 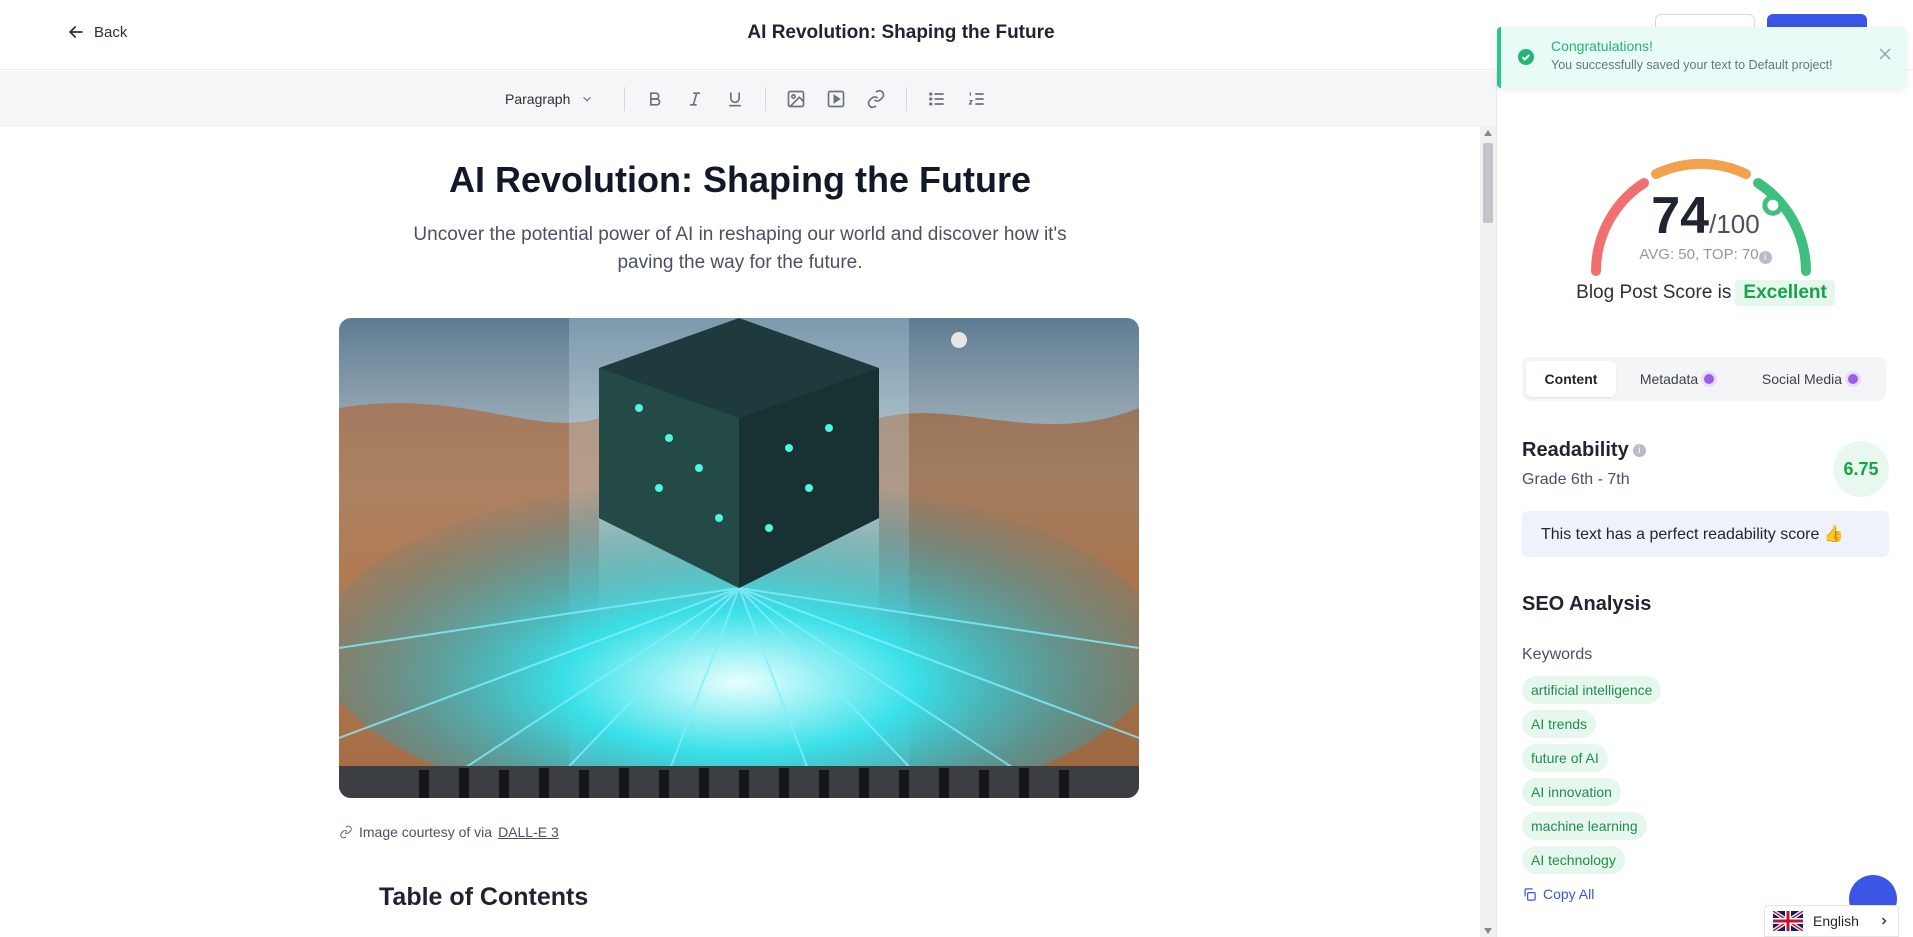 I want to click on insert-video-button, so click(x=836, y=99).